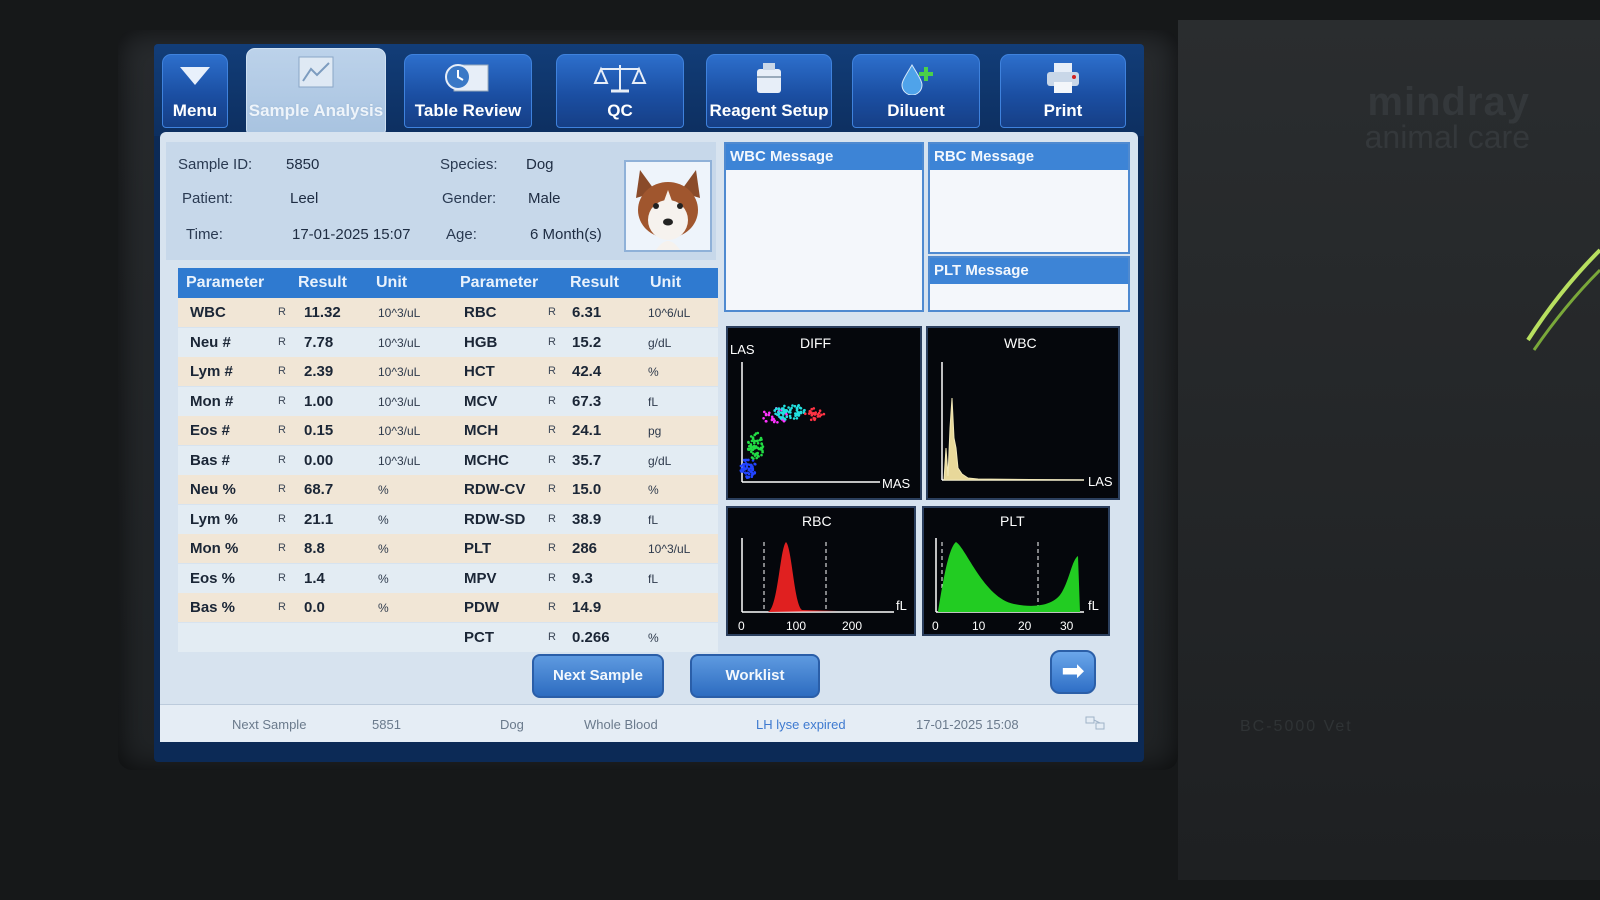  Describe the element at coordinates (478, 548) in the screenshot. I see `param-name-2: PLT` at that location.